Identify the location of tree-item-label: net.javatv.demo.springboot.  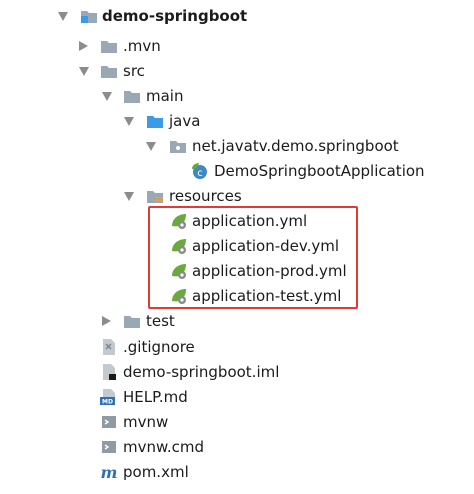
(295, 146).